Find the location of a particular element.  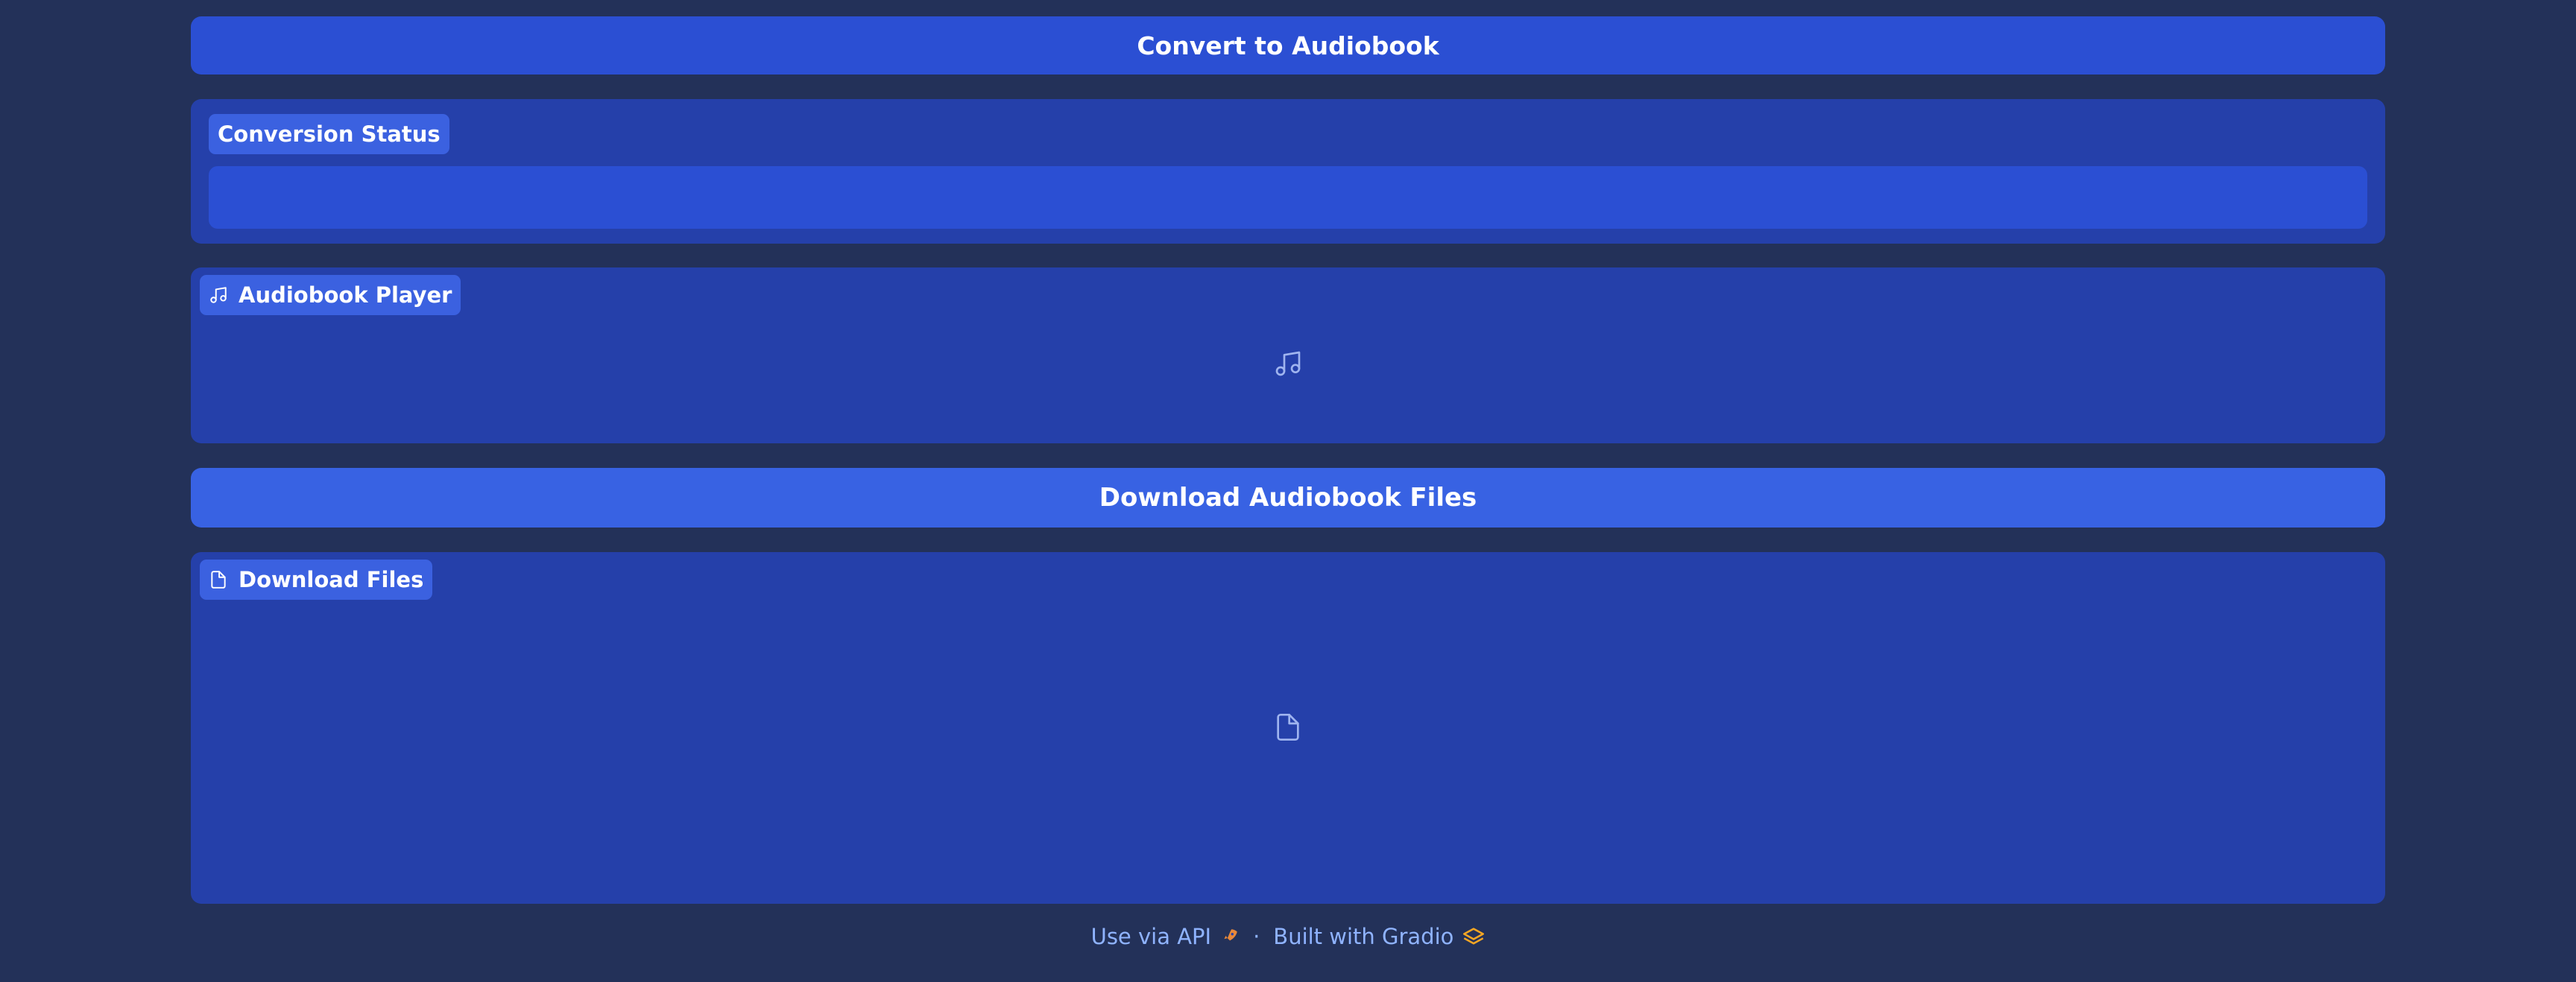

download-files-label: Download Files is located at coordinates (317, 580).